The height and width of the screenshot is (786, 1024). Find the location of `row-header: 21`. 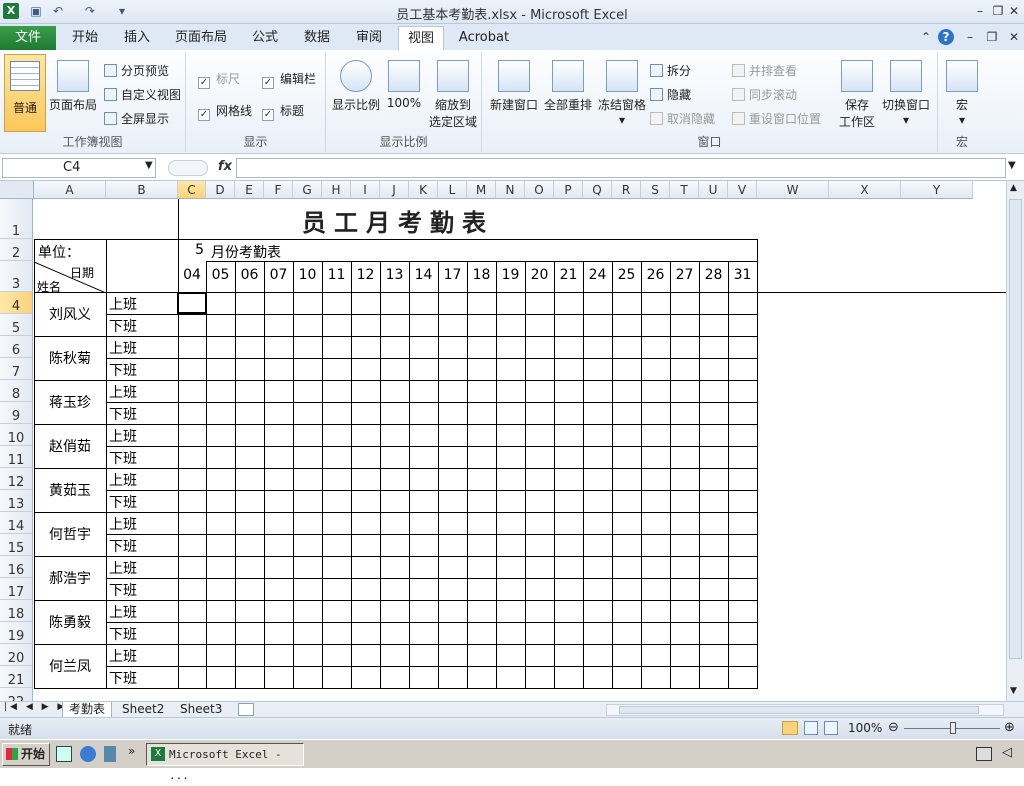

row-header: 21 is located at coordinates (16, 677).